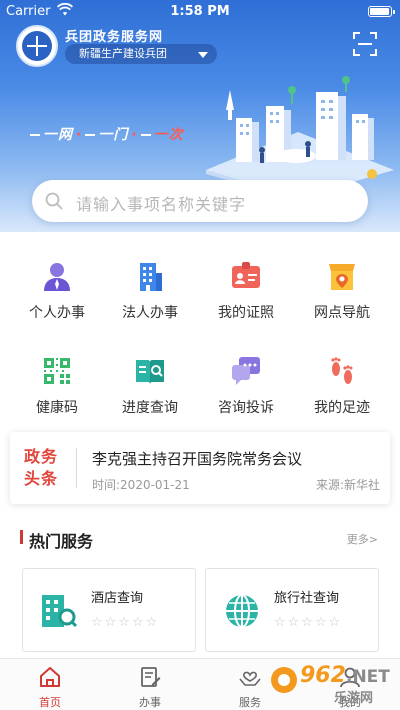 Image resolution: width=400 pixels, height=710 pixels. I want to click on tab-home: 首页, so click(50, 684).